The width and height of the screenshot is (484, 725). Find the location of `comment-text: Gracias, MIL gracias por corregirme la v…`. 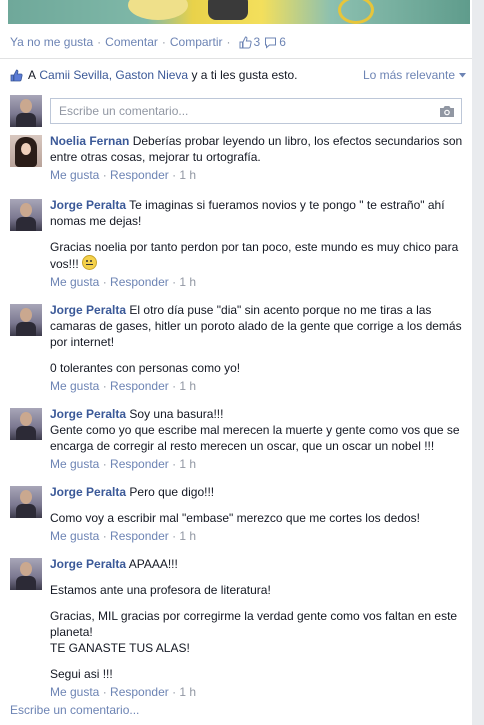

comment-text: Gracias, MIL gracias por corregirme la v… is located at coordinates (254, 632).